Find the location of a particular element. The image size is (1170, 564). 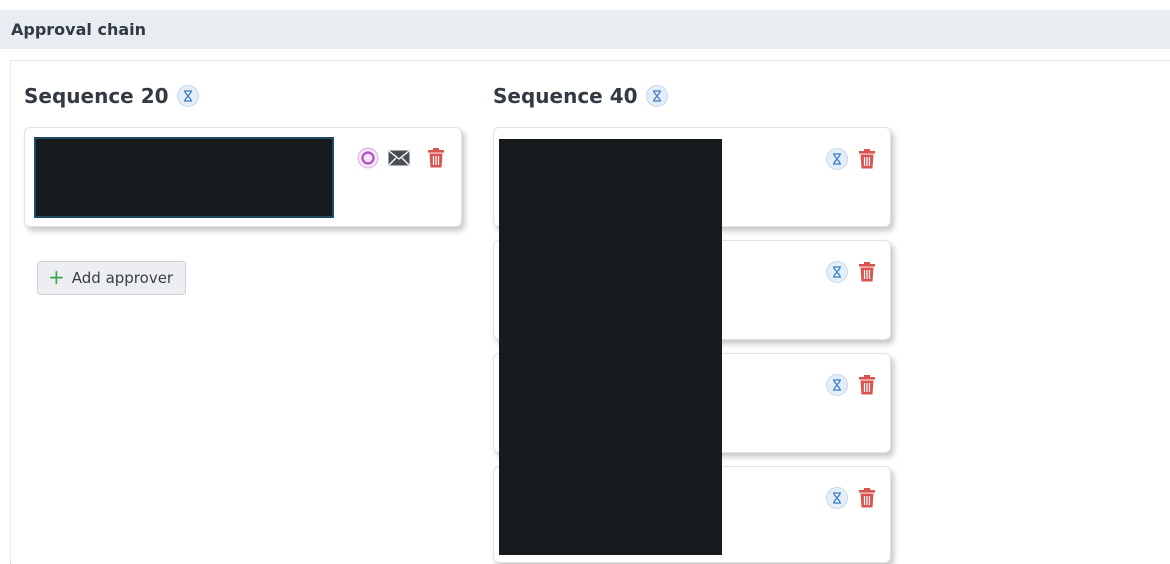

redacted-approver-name is located at coordinates (184, 177).